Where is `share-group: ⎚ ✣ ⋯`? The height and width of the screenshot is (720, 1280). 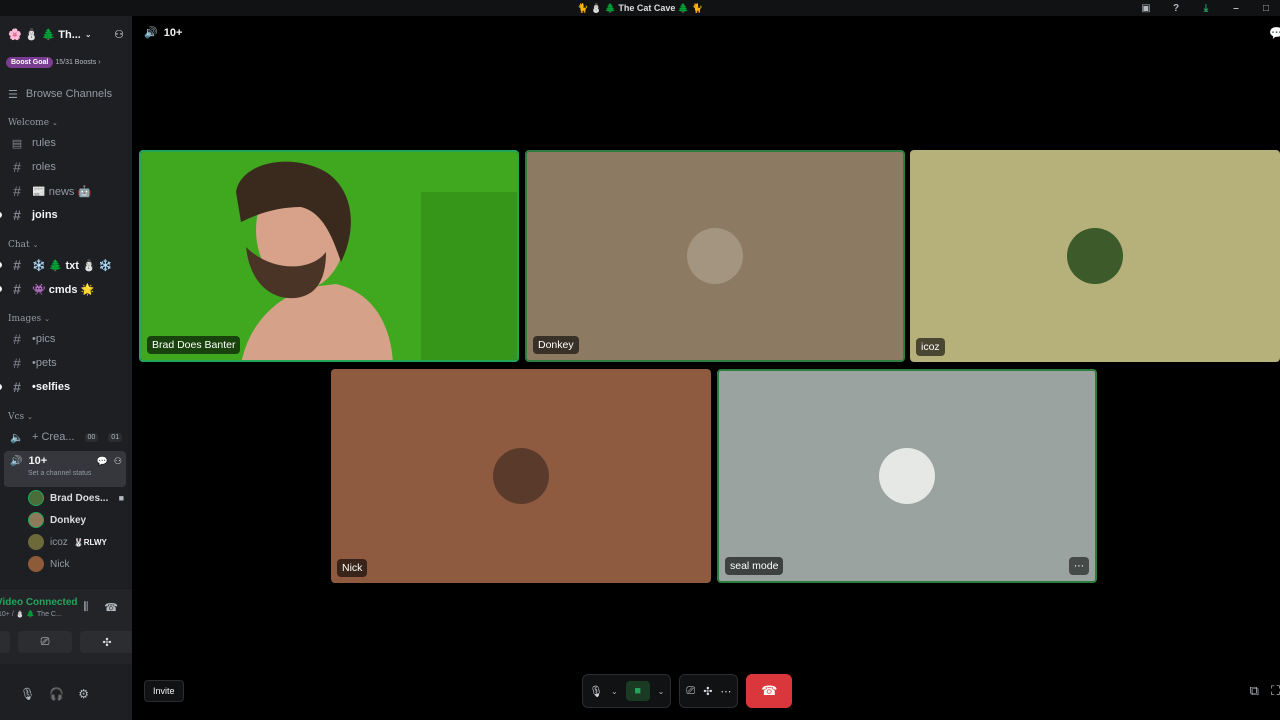 share-group: ⎚ ✣ ⋯ is located at coordinates (709, 691).